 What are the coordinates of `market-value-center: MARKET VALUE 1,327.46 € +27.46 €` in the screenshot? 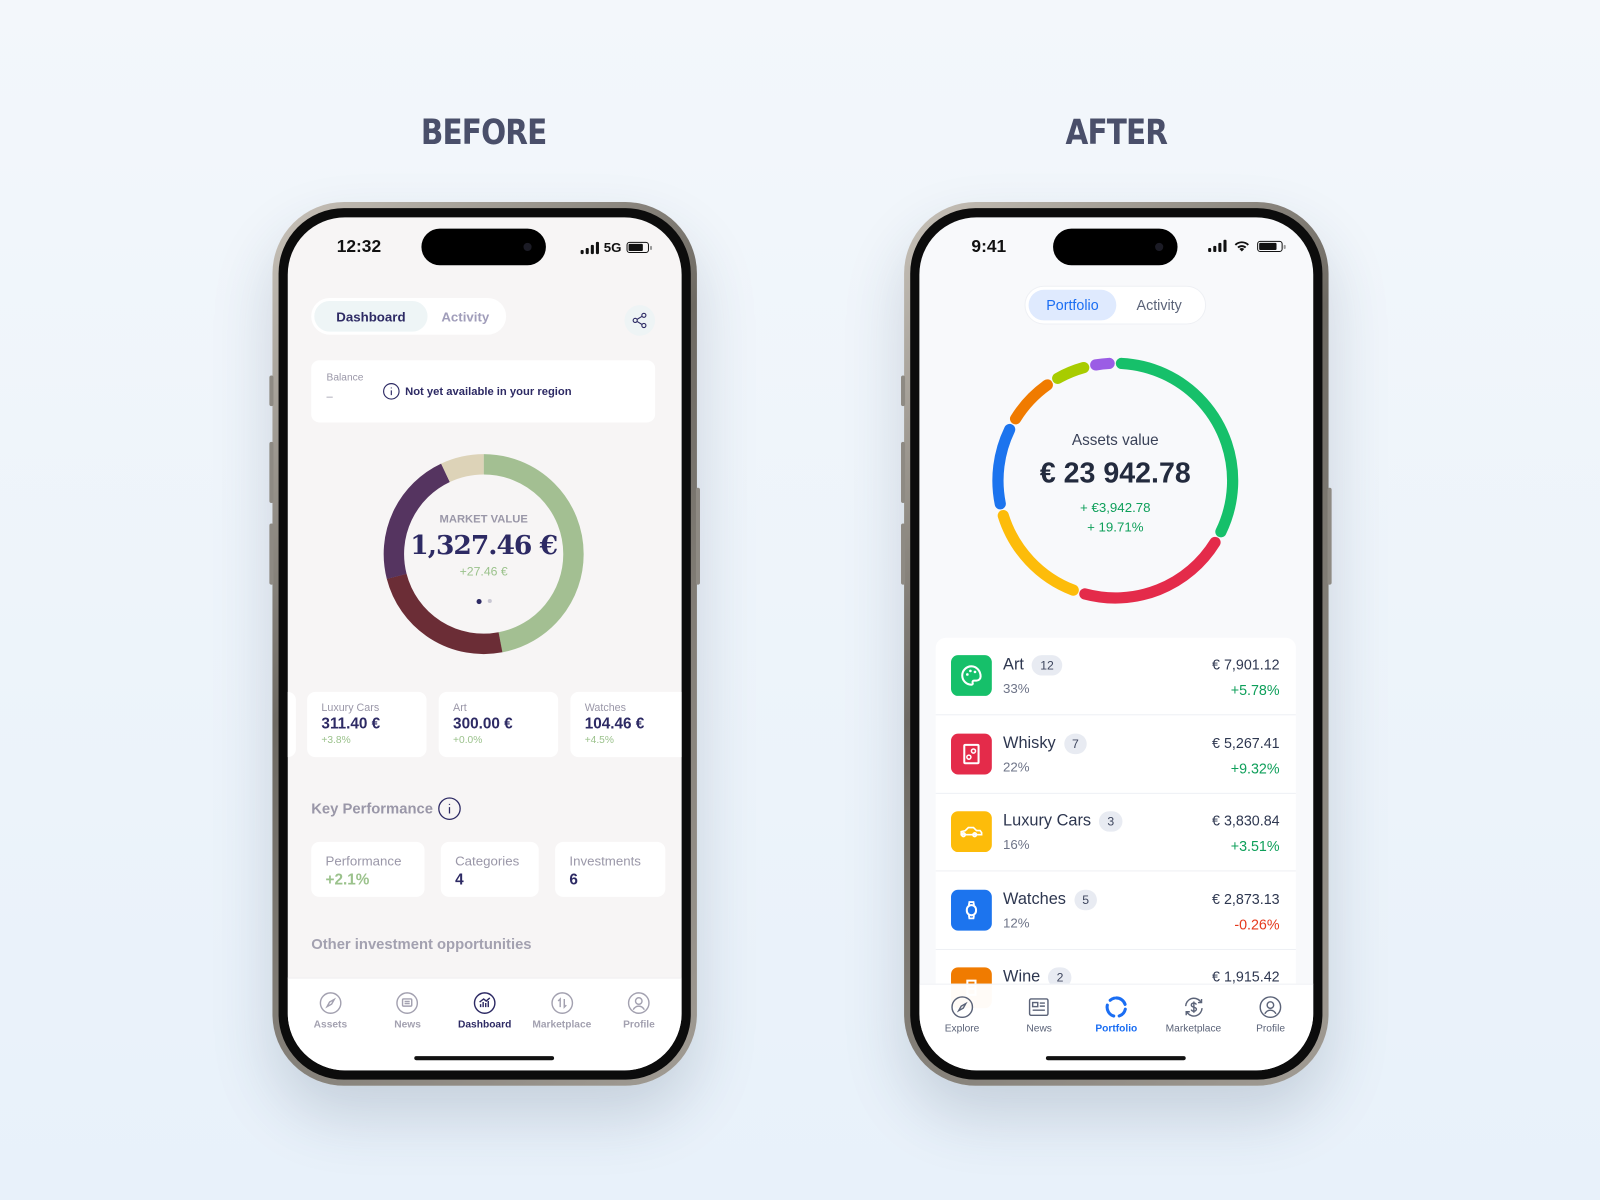 It's located at (484, 559).